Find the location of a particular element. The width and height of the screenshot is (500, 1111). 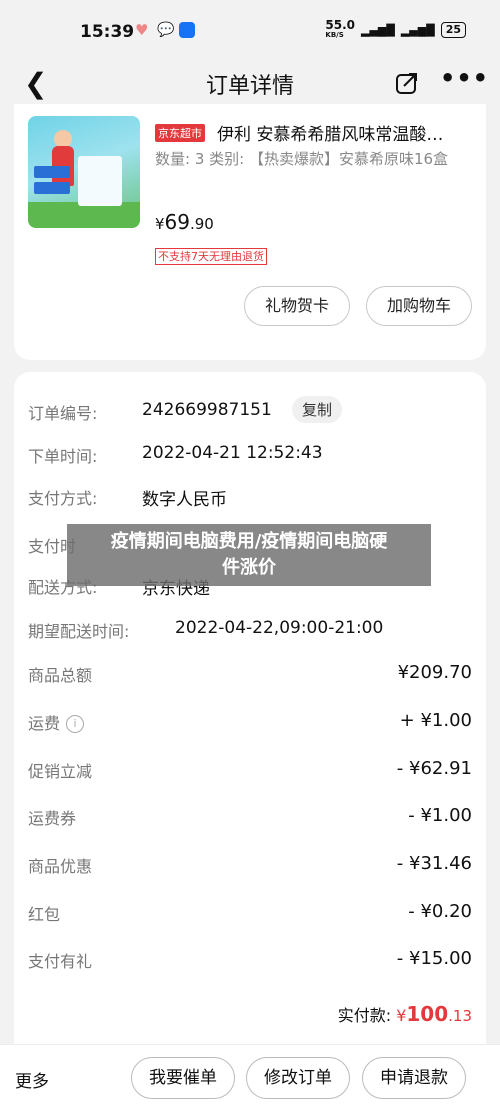

total-decimal: .13 is located at coordinates (460, 1016).